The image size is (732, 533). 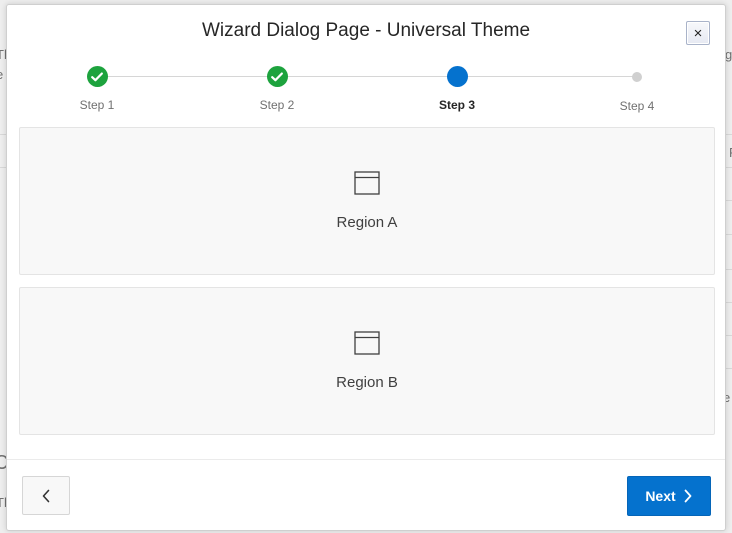 What do you see at coordinates (1, 74) in the screenshot?
I see `background-text-fragment: e` at bounding box center [1, 74].